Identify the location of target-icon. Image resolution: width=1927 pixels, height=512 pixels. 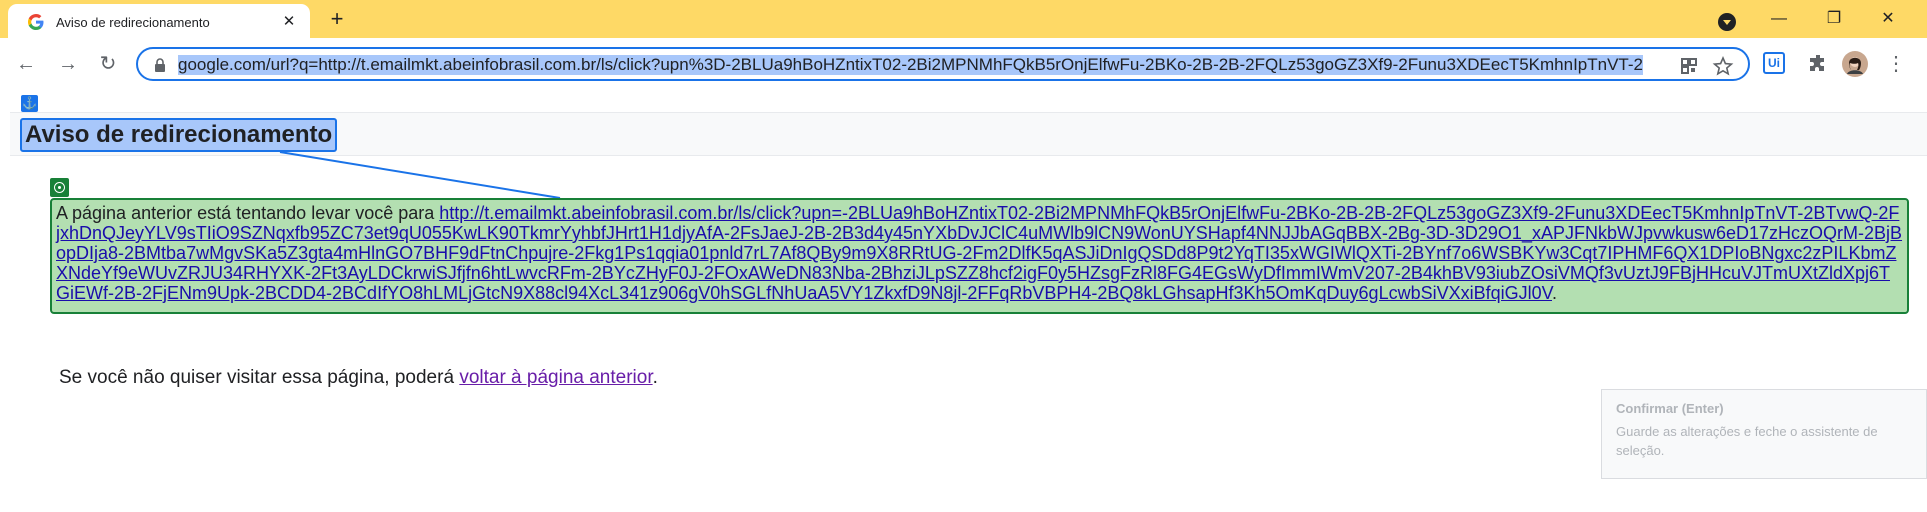
(59, 187).